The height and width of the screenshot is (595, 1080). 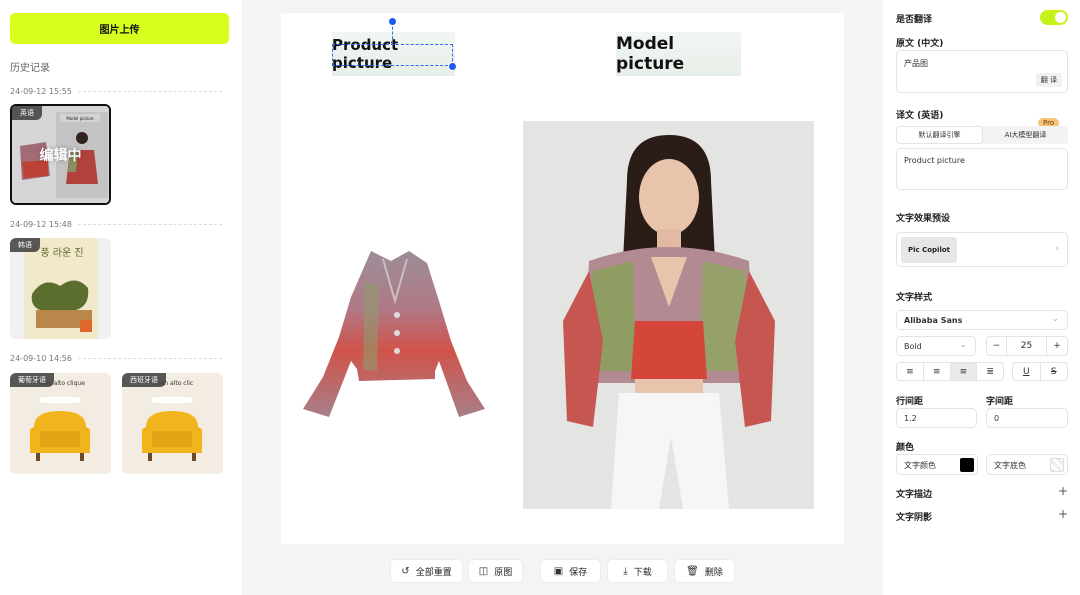 I want to click on history-thumb-english: Model picture 英语 编辑中, so click(x=60, y=154).